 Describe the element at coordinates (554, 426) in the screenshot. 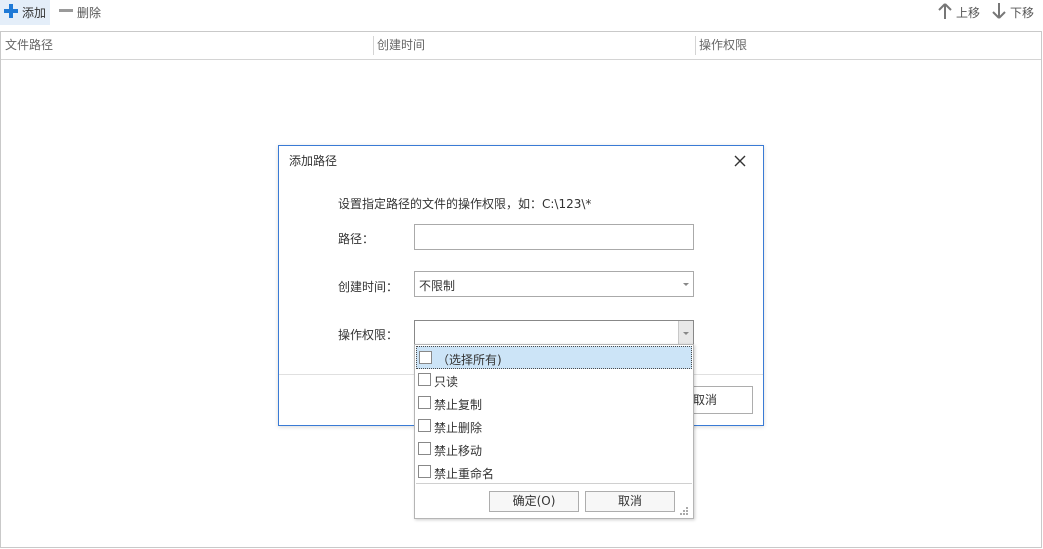

I see `dropdown-item-no-delete: 禁止删除` at that location.